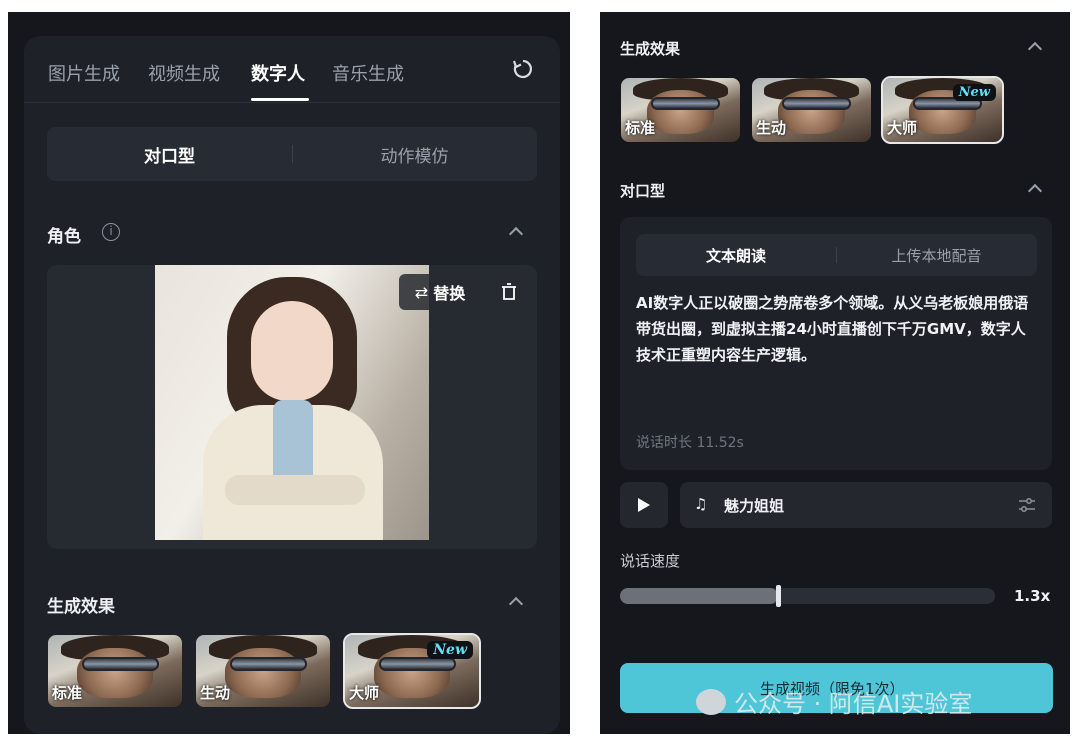  What do you see at coordinates (1035, 49) in the screenshot?
I see `collapse-effects-chevron-icon` at bounding box center [1035, 49].